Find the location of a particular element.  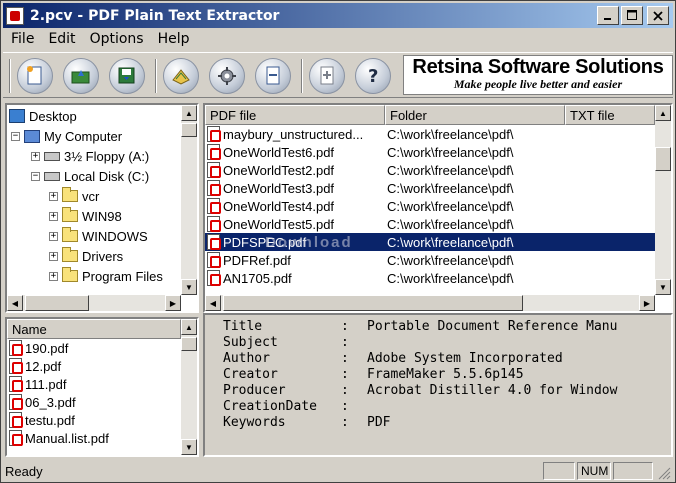

file-name: 12.pdf is located at coordinates (43, 366).